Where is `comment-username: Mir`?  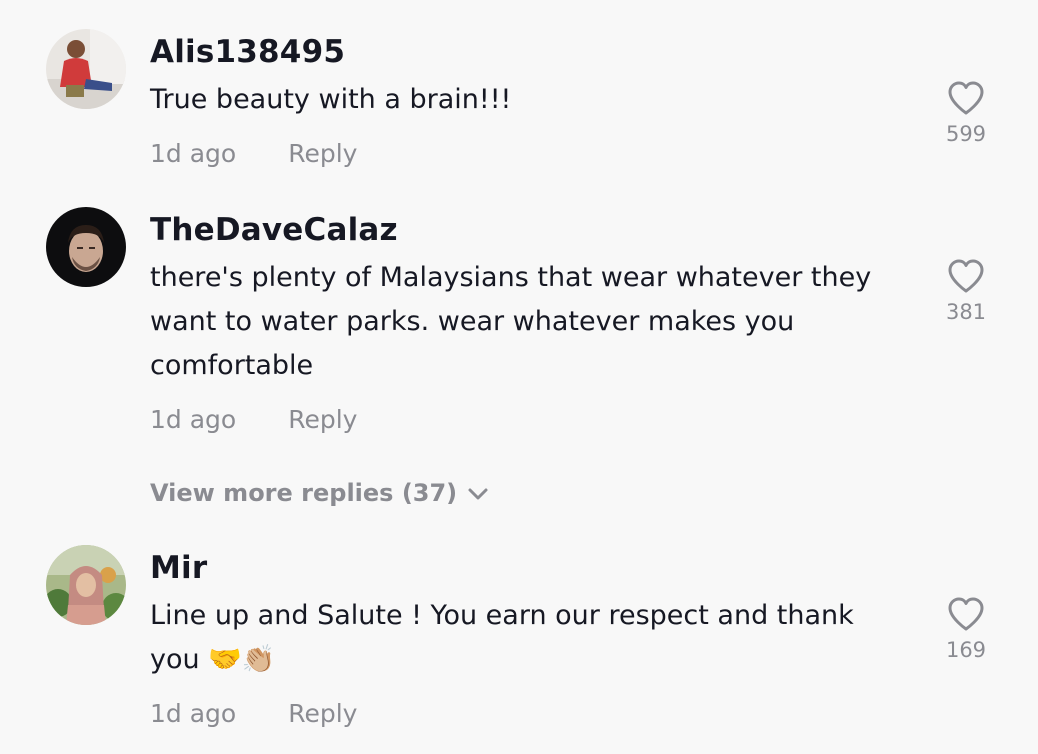 comment-username: Mir is located at coordinates (178, 568).